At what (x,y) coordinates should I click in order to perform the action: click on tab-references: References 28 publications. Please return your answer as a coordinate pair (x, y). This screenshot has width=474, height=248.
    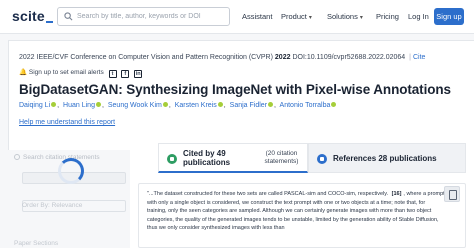
    Looking at the image, I should click on (387, 158).